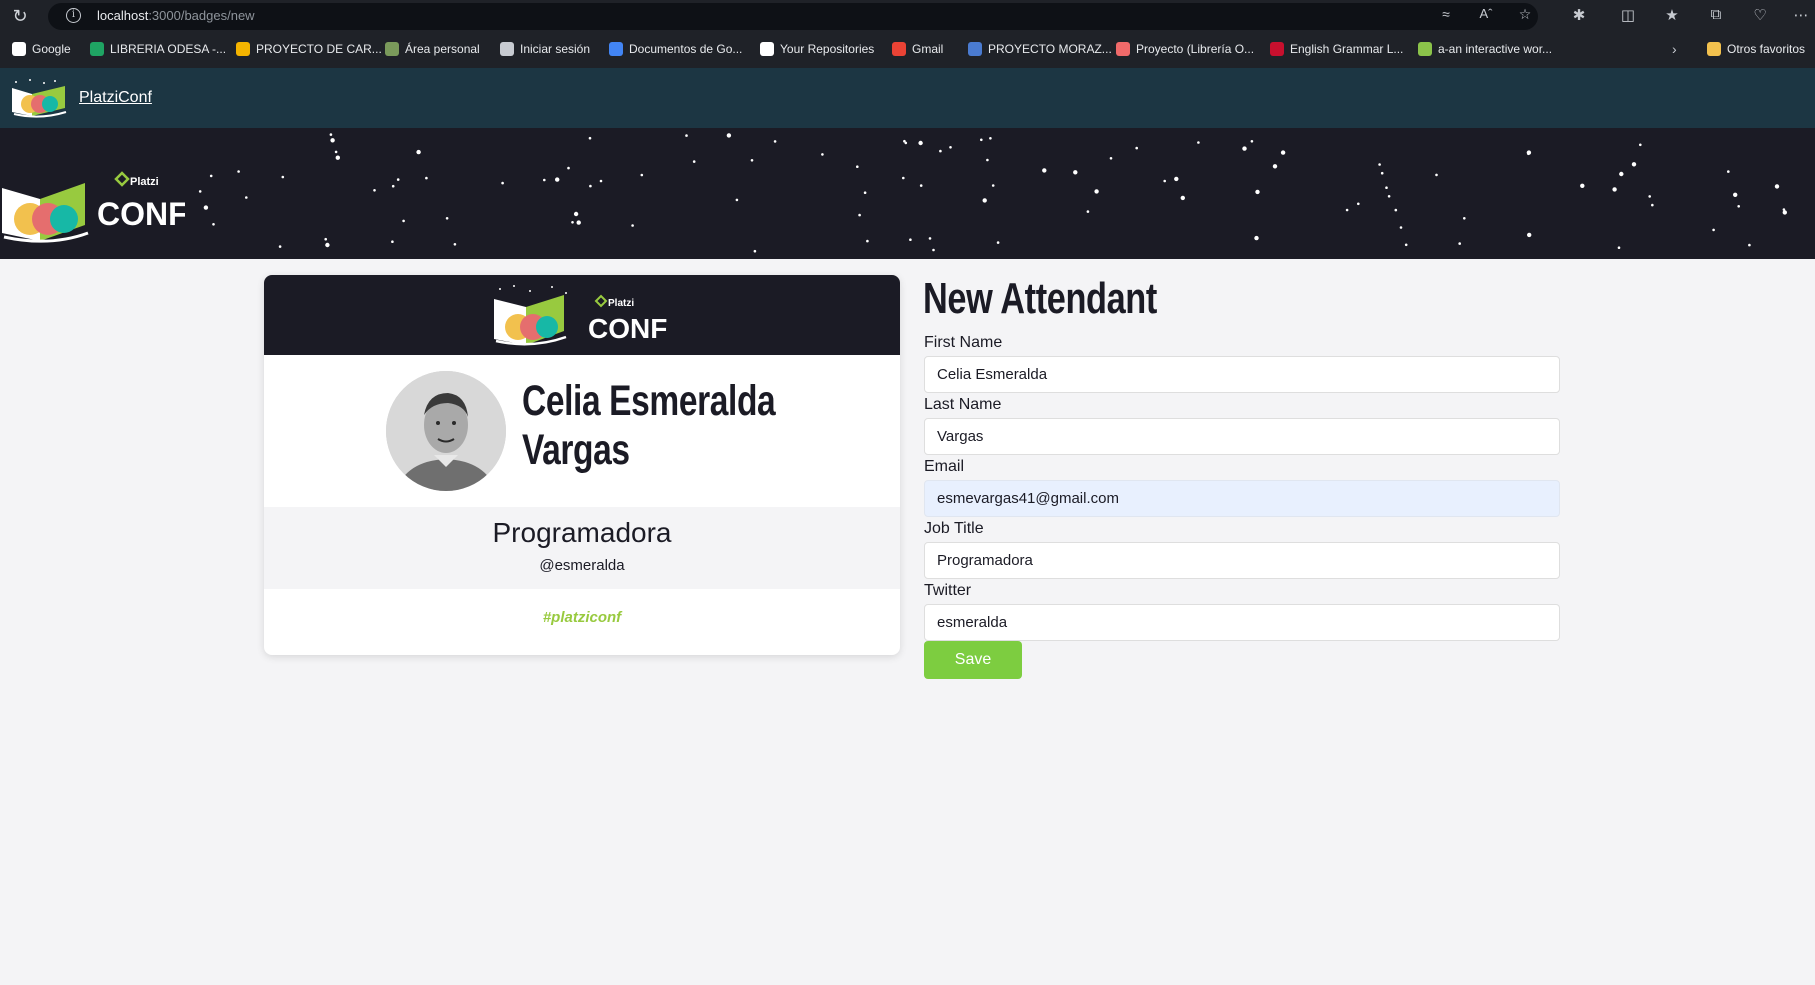 Image resolution: width=1815 pixels, height=985 pixels. I want to click on asana-icon, so click(1123, 49).